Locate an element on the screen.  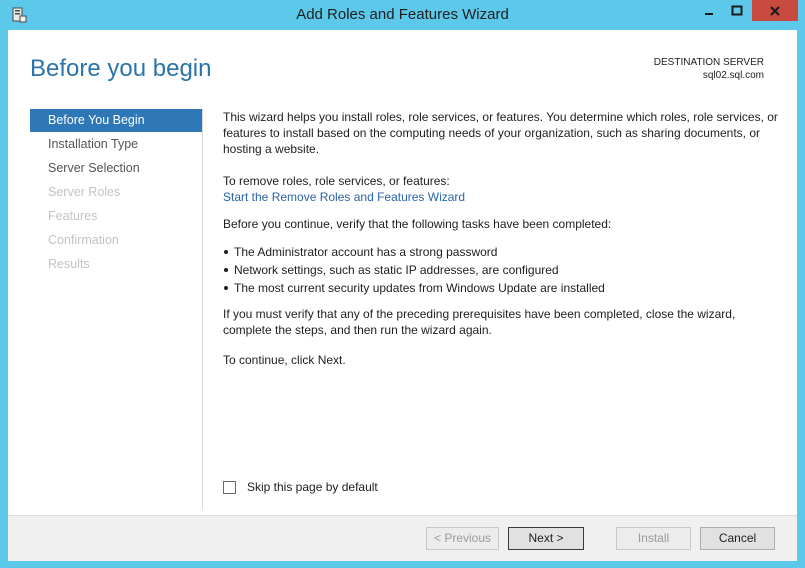
close-icon is located at coordinates (775, 10).